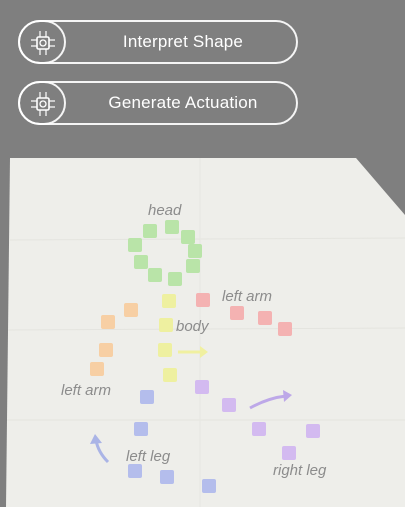 The image size is (405, 507). I want to click on generate-actuation-label: Generate Actuation, so click(183, 102).